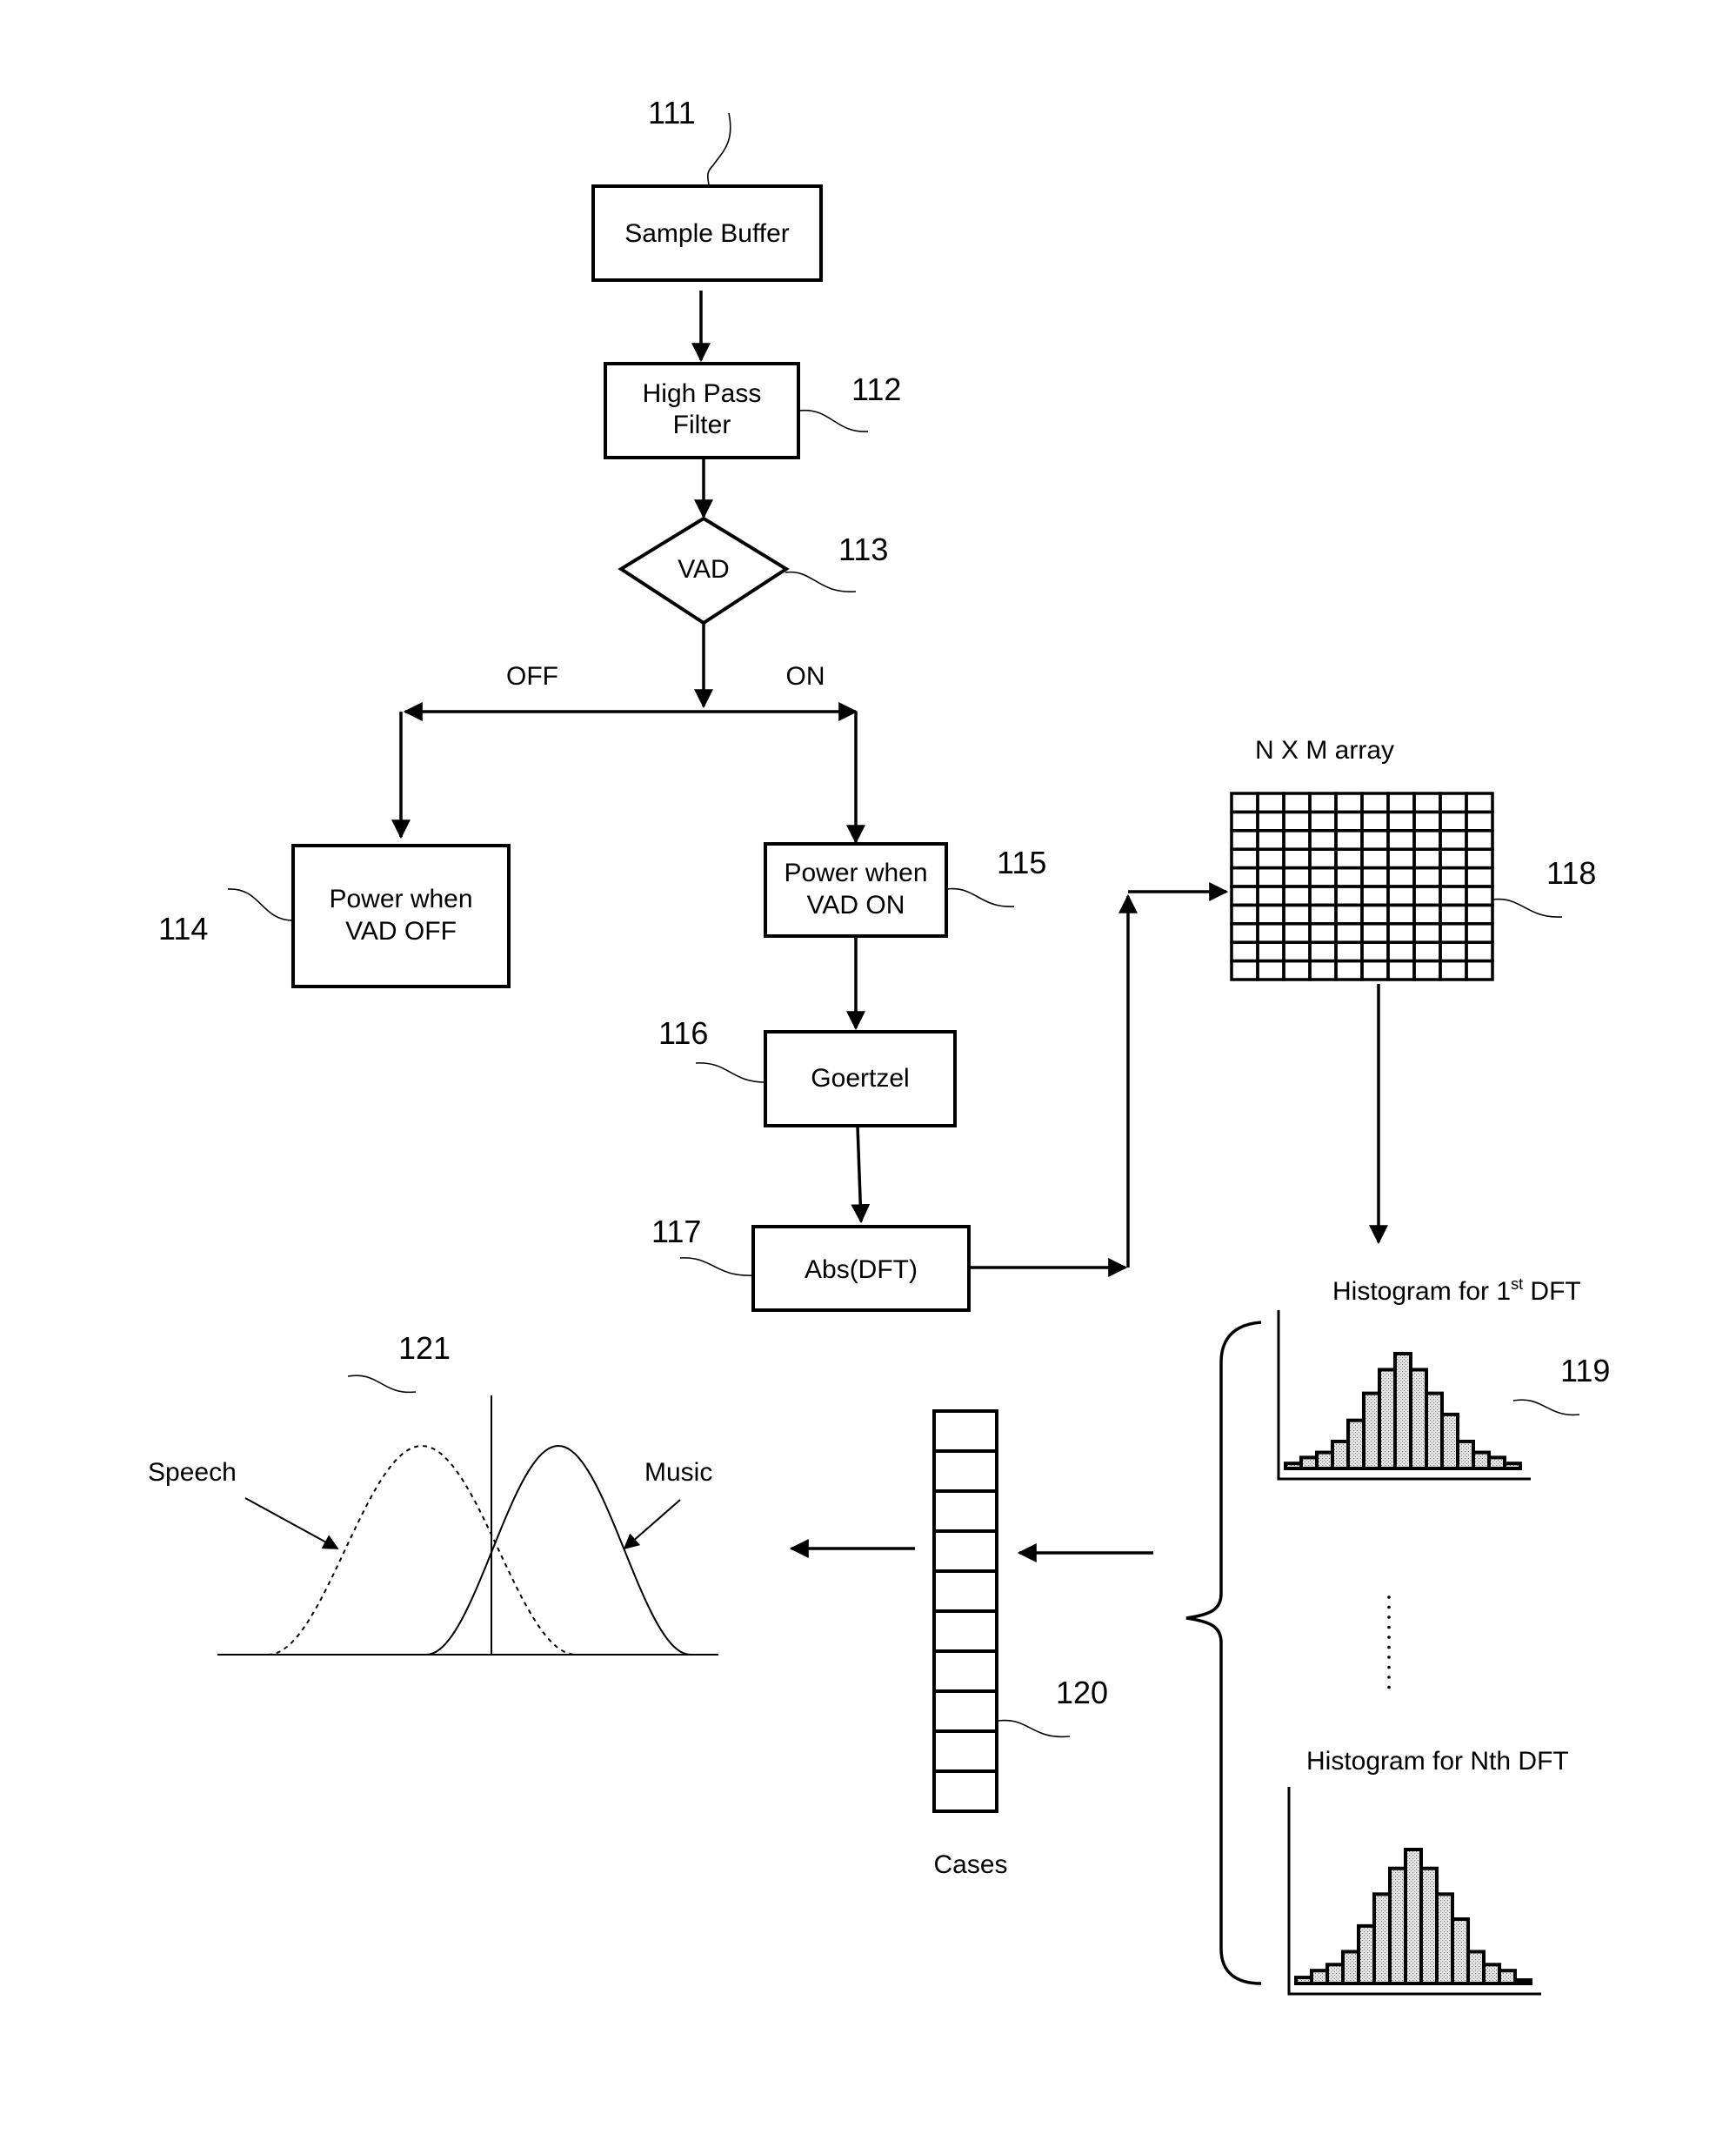 Image resolution: width=1736 pixels, height=2154 pixels. Describe the element at coordinates (1389, 1642) in the screenshot. I see `ellipsis-dots` at that location.